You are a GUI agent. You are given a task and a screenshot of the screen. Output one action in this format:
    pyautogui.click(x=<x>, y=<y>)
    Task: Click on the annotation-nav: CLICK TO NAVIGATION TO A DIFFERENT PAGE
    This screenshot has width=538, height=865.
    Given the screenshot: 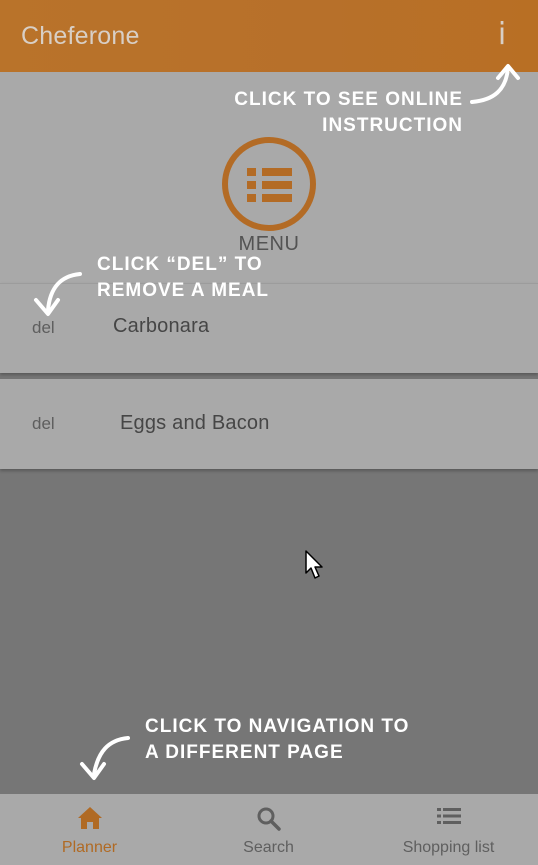 What is the action you would take?
    pyautogui.click(x=277, y=740)
    